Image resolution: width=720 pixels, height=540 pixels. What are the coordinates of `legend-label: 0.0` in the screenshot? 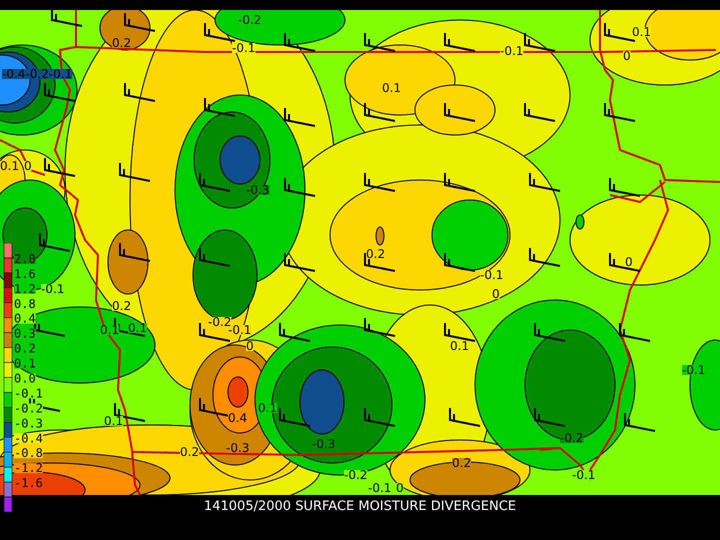 It's located at (25, 379).